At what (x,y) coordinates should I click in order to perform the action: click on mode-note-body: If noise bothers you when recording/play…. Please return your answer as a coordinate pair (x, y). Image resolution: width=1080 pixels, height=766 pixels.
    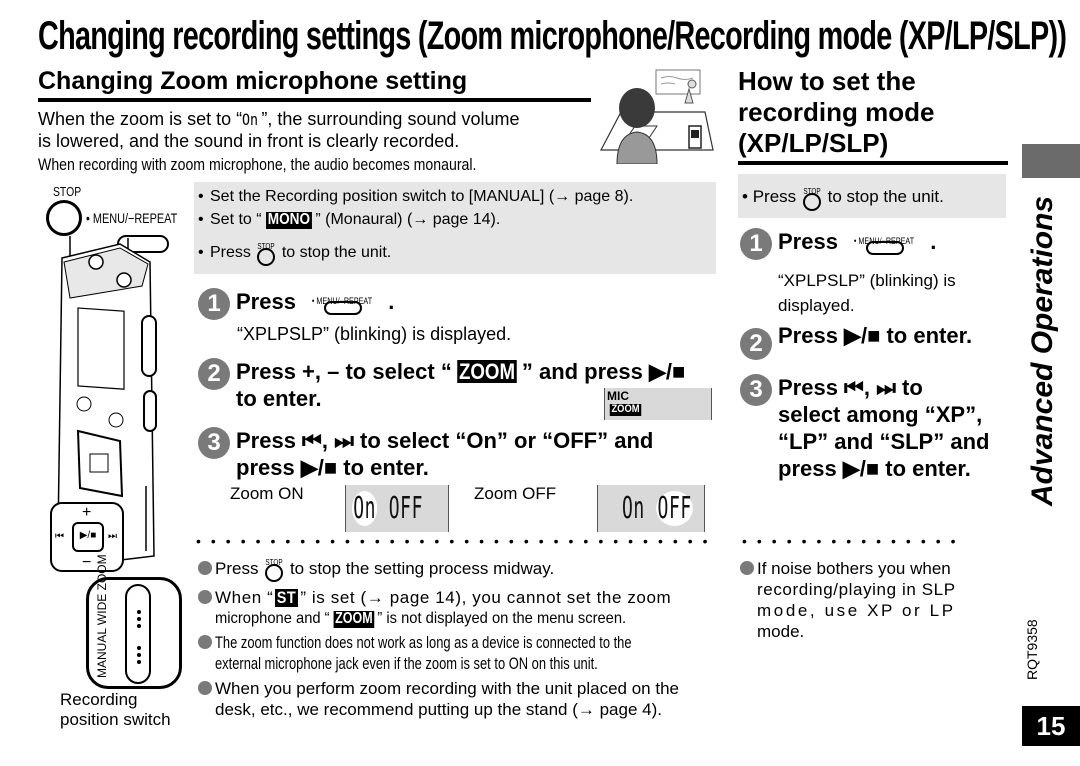
    Looking at the image, I should click on (856, 600).